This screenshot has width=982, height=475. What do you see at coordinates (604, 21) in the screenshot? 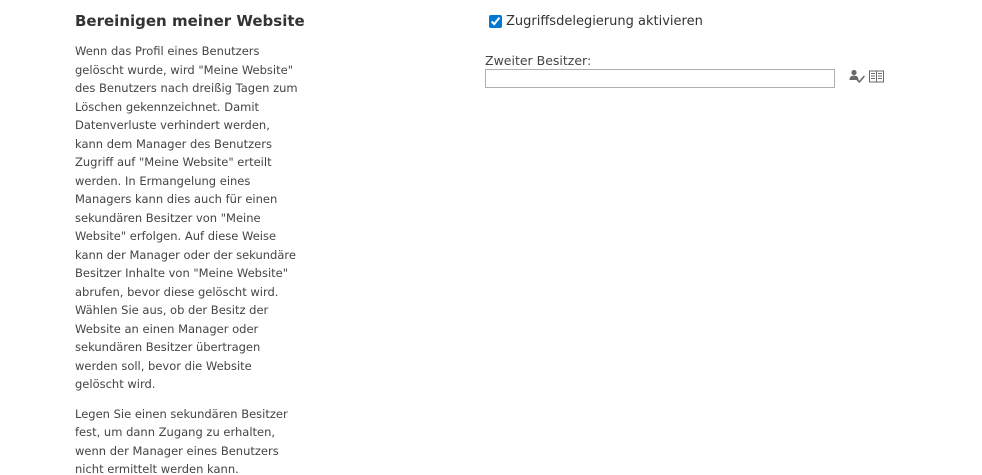
I see `access-delegation-label: Zugriffsdelegierung aktivieren` at bounding box center [604, 21].